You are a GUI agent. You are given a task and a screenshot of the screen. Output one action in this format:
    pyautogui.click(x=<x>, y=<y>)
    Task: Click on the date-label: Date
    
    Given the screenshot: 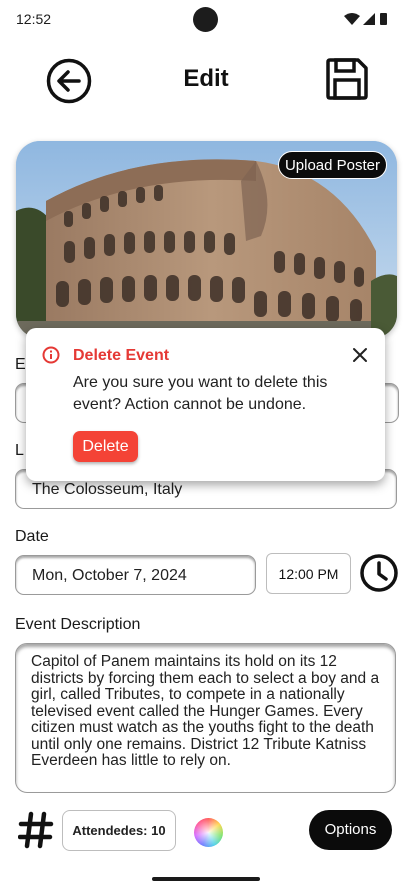 What is the action you would take?
    pyautogui.click(x=32, y=536)
    